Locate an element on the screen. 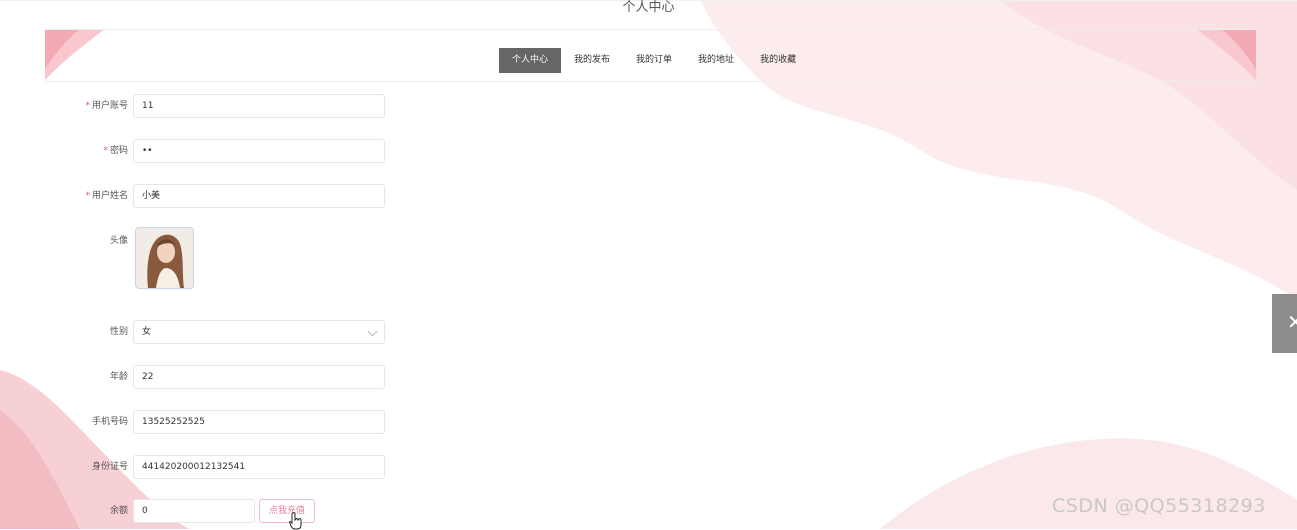 This screenshot has height=530, width=1297. phone-label: 手机号码 is located at coordinates (109, 422).